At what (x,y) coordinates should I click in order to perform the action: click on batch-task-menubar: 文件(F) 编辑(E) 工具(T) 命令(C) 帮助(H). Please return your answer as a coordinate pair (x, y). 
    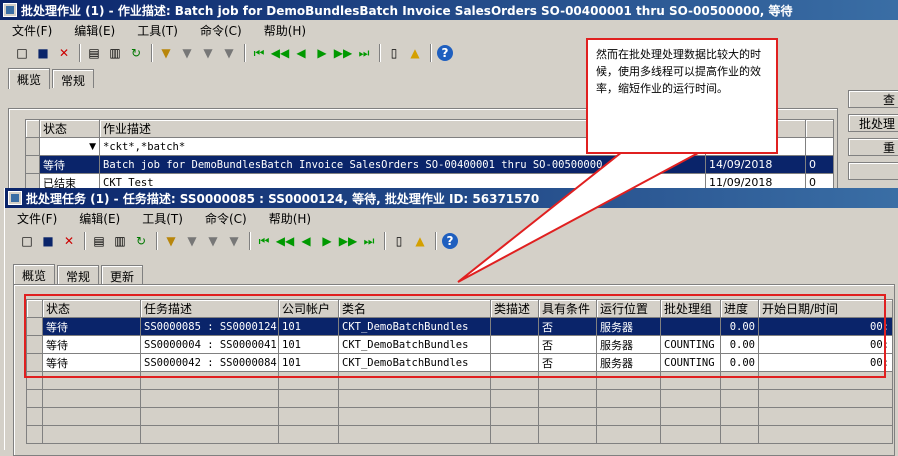
    Looking at the image, I should click on (451, 218).